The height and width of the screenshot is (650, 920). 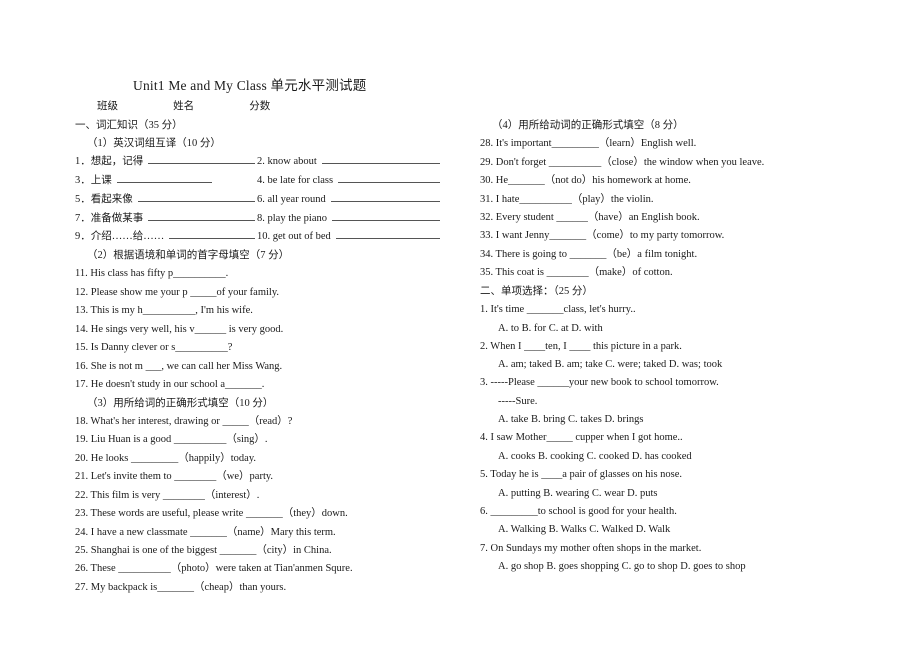 I want to click on translation-item-left: 3．上课, so click(x=166, y=181).